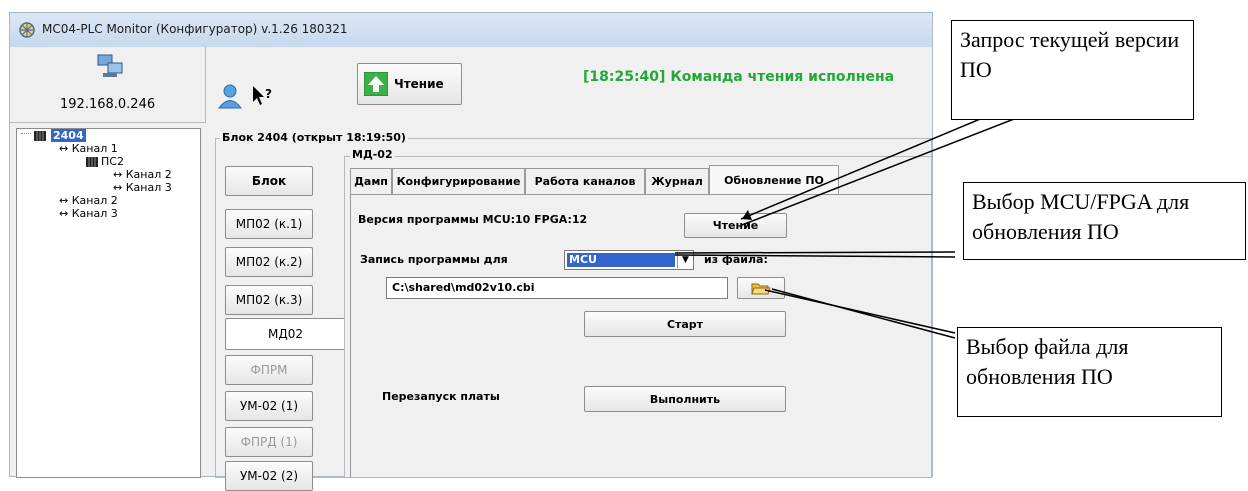 The image size is (1248, 491). Describe the element at coordinates (1072, 70) in the screenshot. I see `callout-version-request: Запрос текущей версии ПО` at that location.